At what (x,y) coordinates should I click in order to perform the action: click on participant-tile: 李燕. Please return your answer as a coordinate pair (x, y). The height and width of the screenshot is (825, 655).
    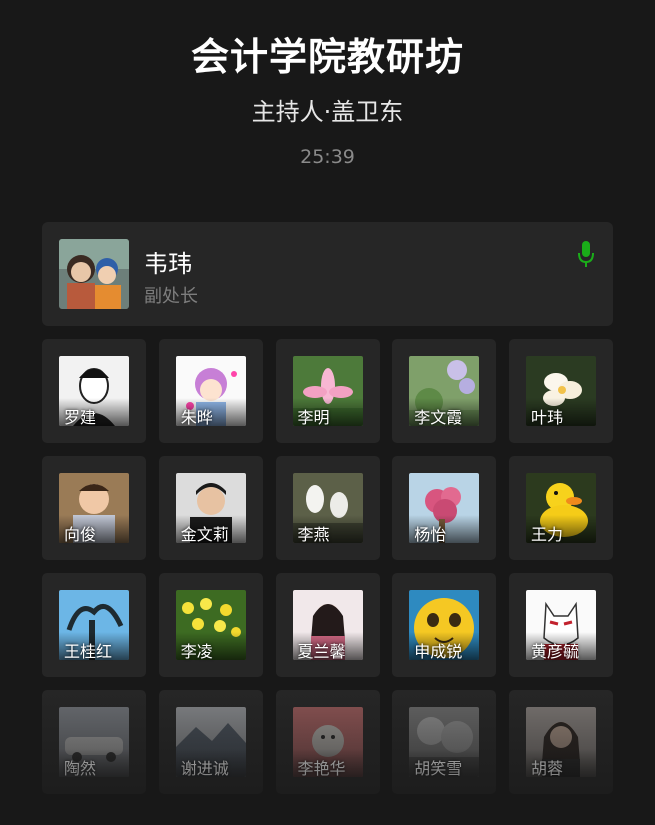
    Looking at the image, I should click on (327, 508).